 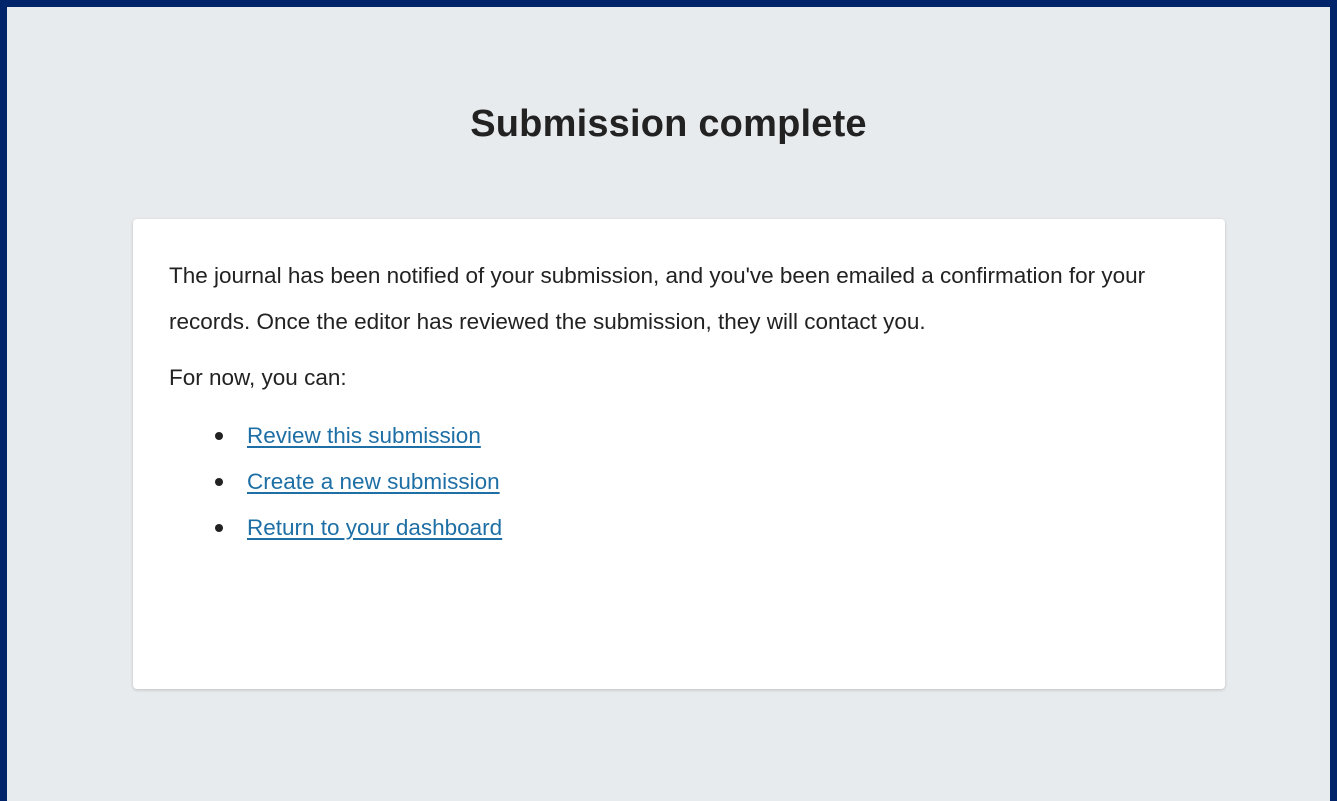 What do you see at coordinates (374, 527) in the screenshot?
I see `dashboard-link: Return to your dashboard` at bounding box center [374, 527].